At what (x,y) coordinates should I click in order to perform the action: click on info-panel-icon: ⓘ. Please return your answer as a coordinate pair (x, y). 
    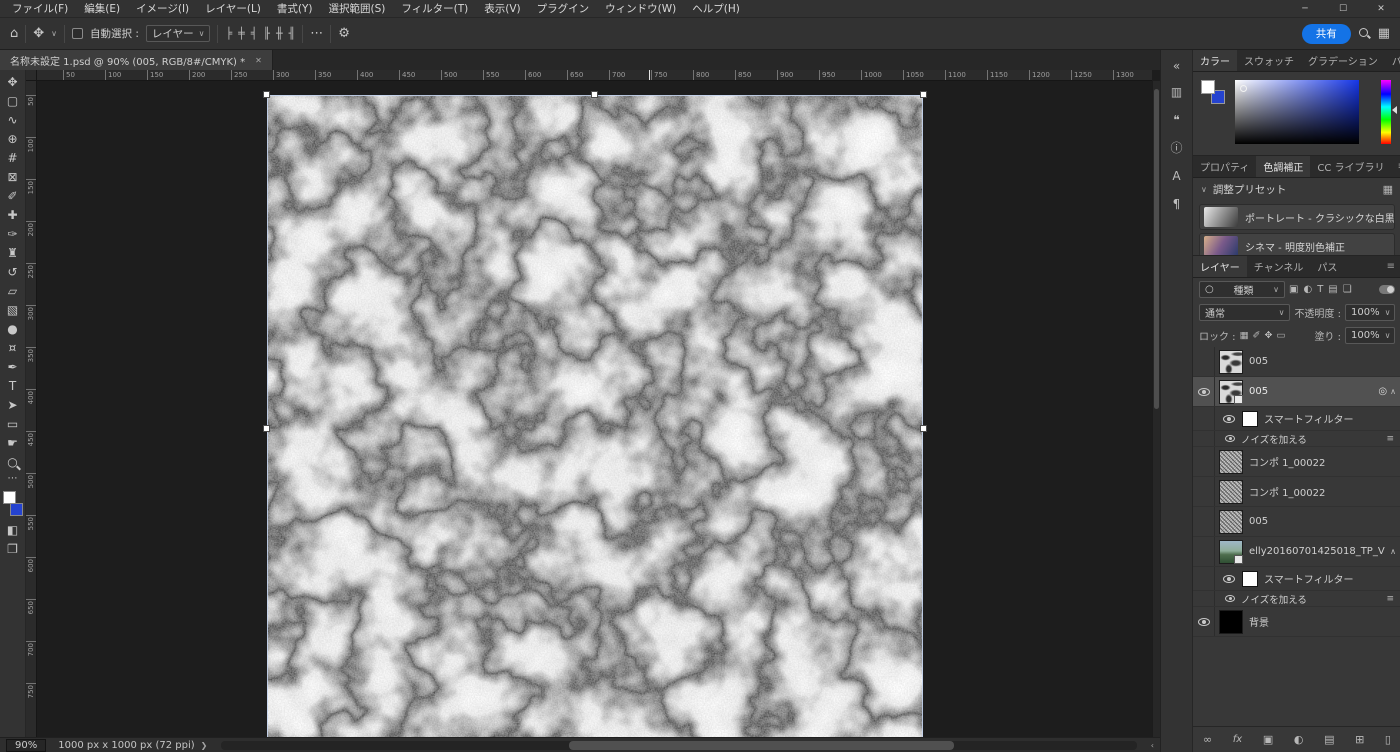
    Looking at the image, I should click on (1177, 148).